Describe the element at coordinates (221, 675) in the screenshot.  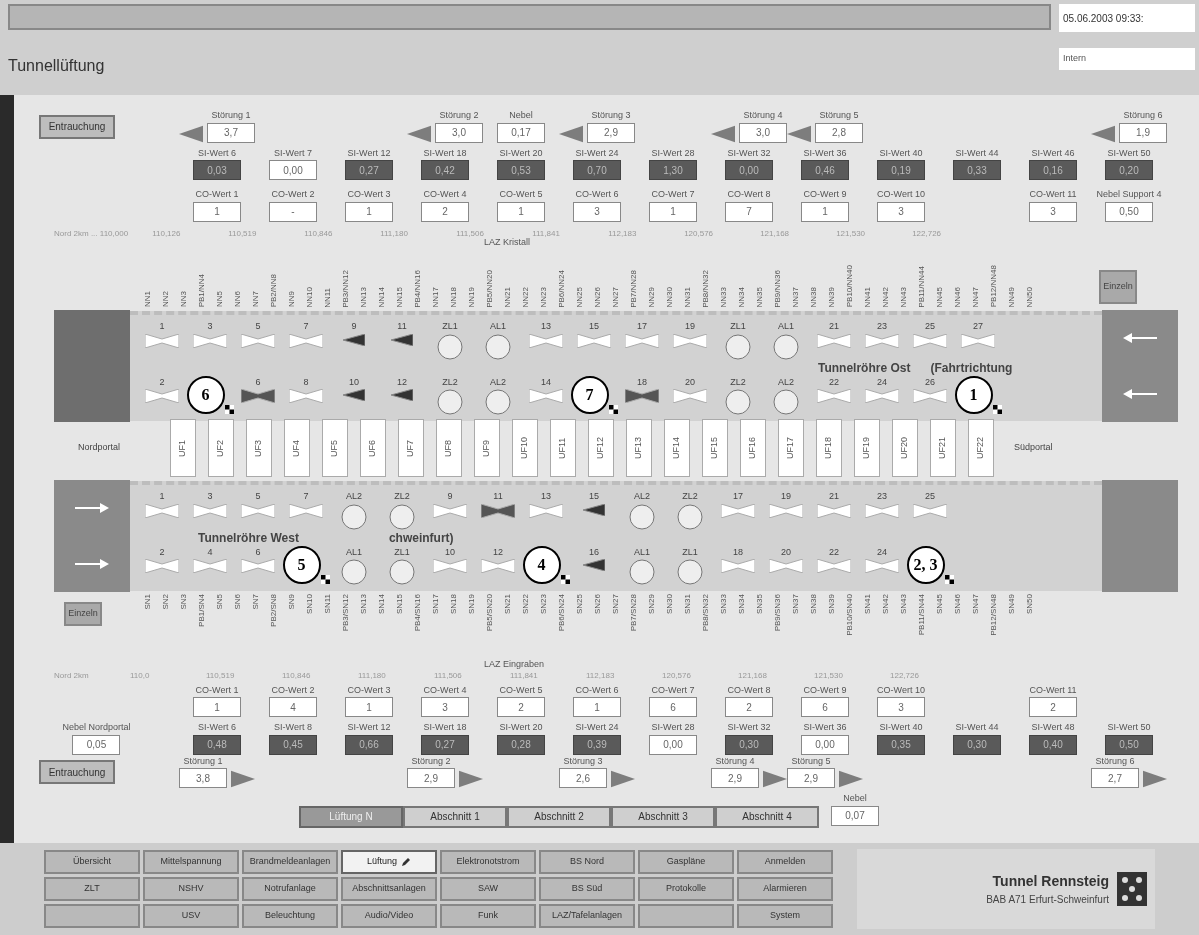
I see `station-marker: 110,519` at that location.